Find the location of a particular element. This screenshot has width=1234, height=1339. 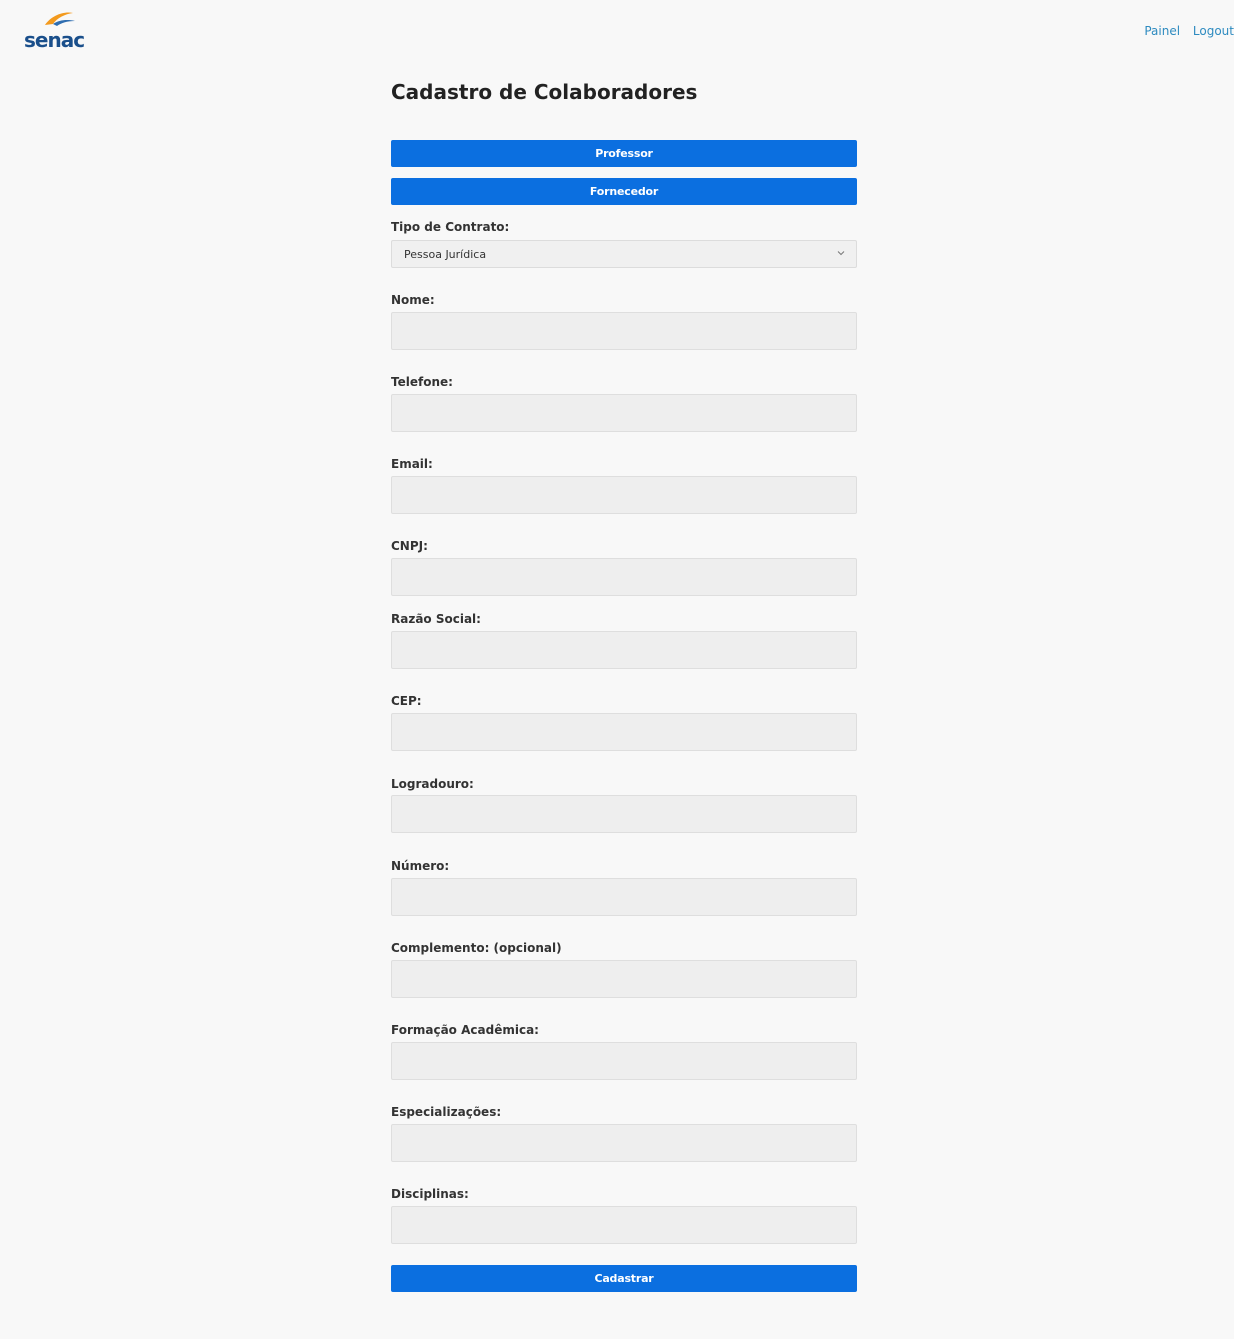

numero-input is located at coordinates (624, 897).